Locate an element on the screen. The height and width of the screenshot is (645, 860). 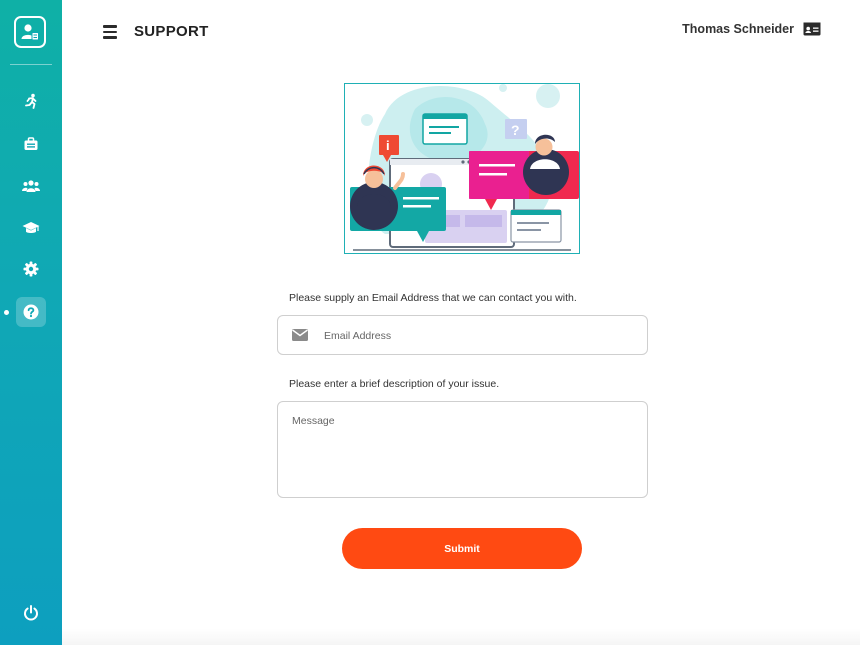
sidebar-item-team is located at coordinates (31, 186).